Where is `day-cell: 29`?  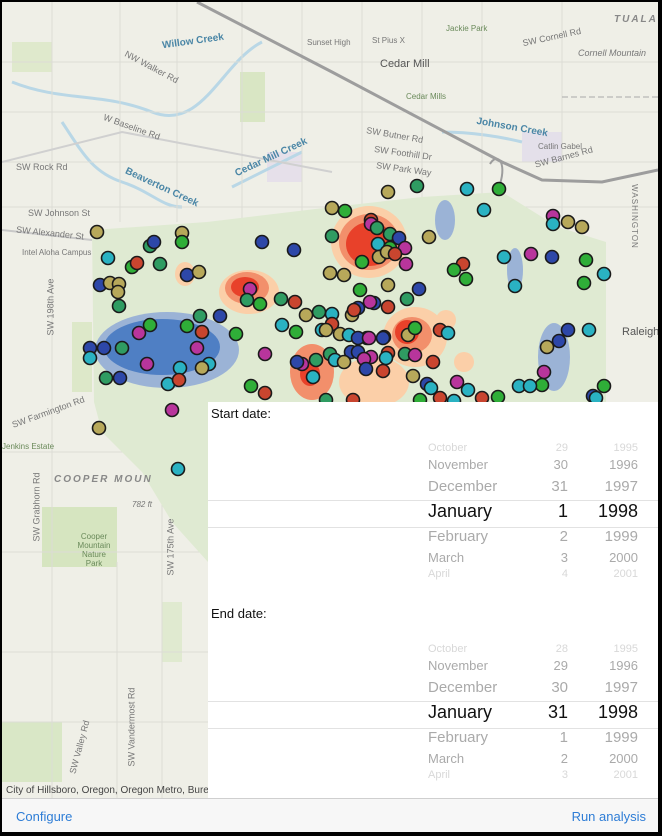
day-cell: 29 is located at coordinates (548, 665).